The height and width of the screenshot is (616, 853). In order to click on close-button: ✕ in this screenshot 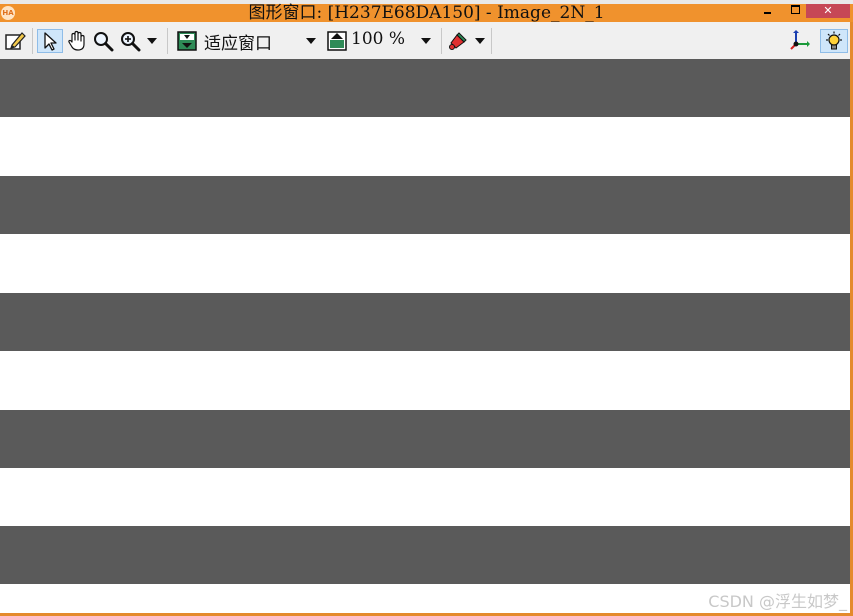, I will do `click(828, 11)`.